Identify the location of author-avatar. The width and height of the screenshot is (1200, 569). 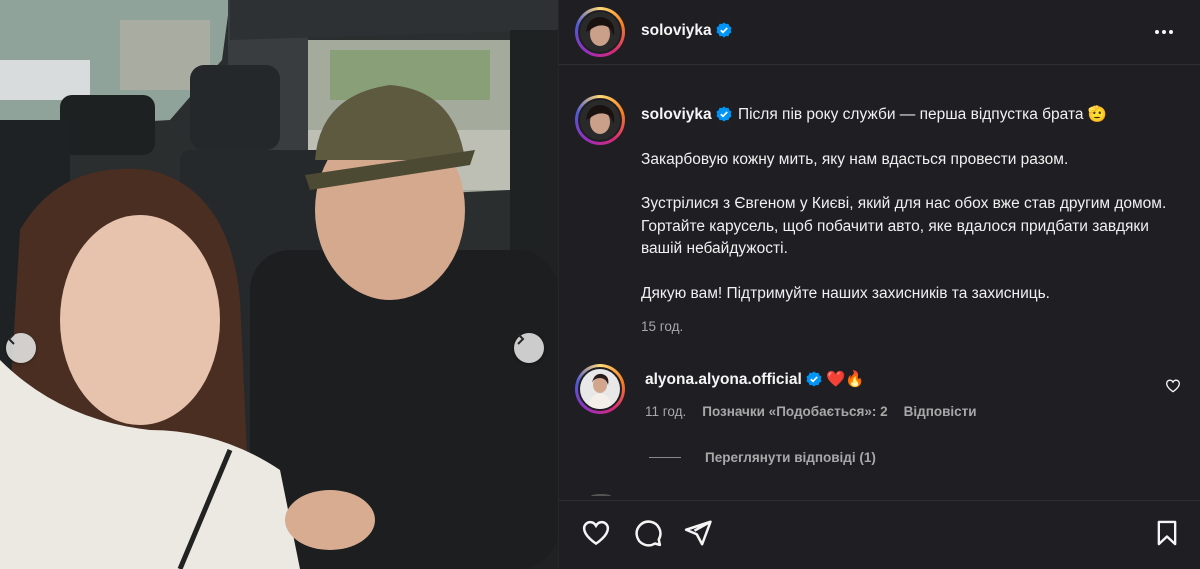
(600, 32).